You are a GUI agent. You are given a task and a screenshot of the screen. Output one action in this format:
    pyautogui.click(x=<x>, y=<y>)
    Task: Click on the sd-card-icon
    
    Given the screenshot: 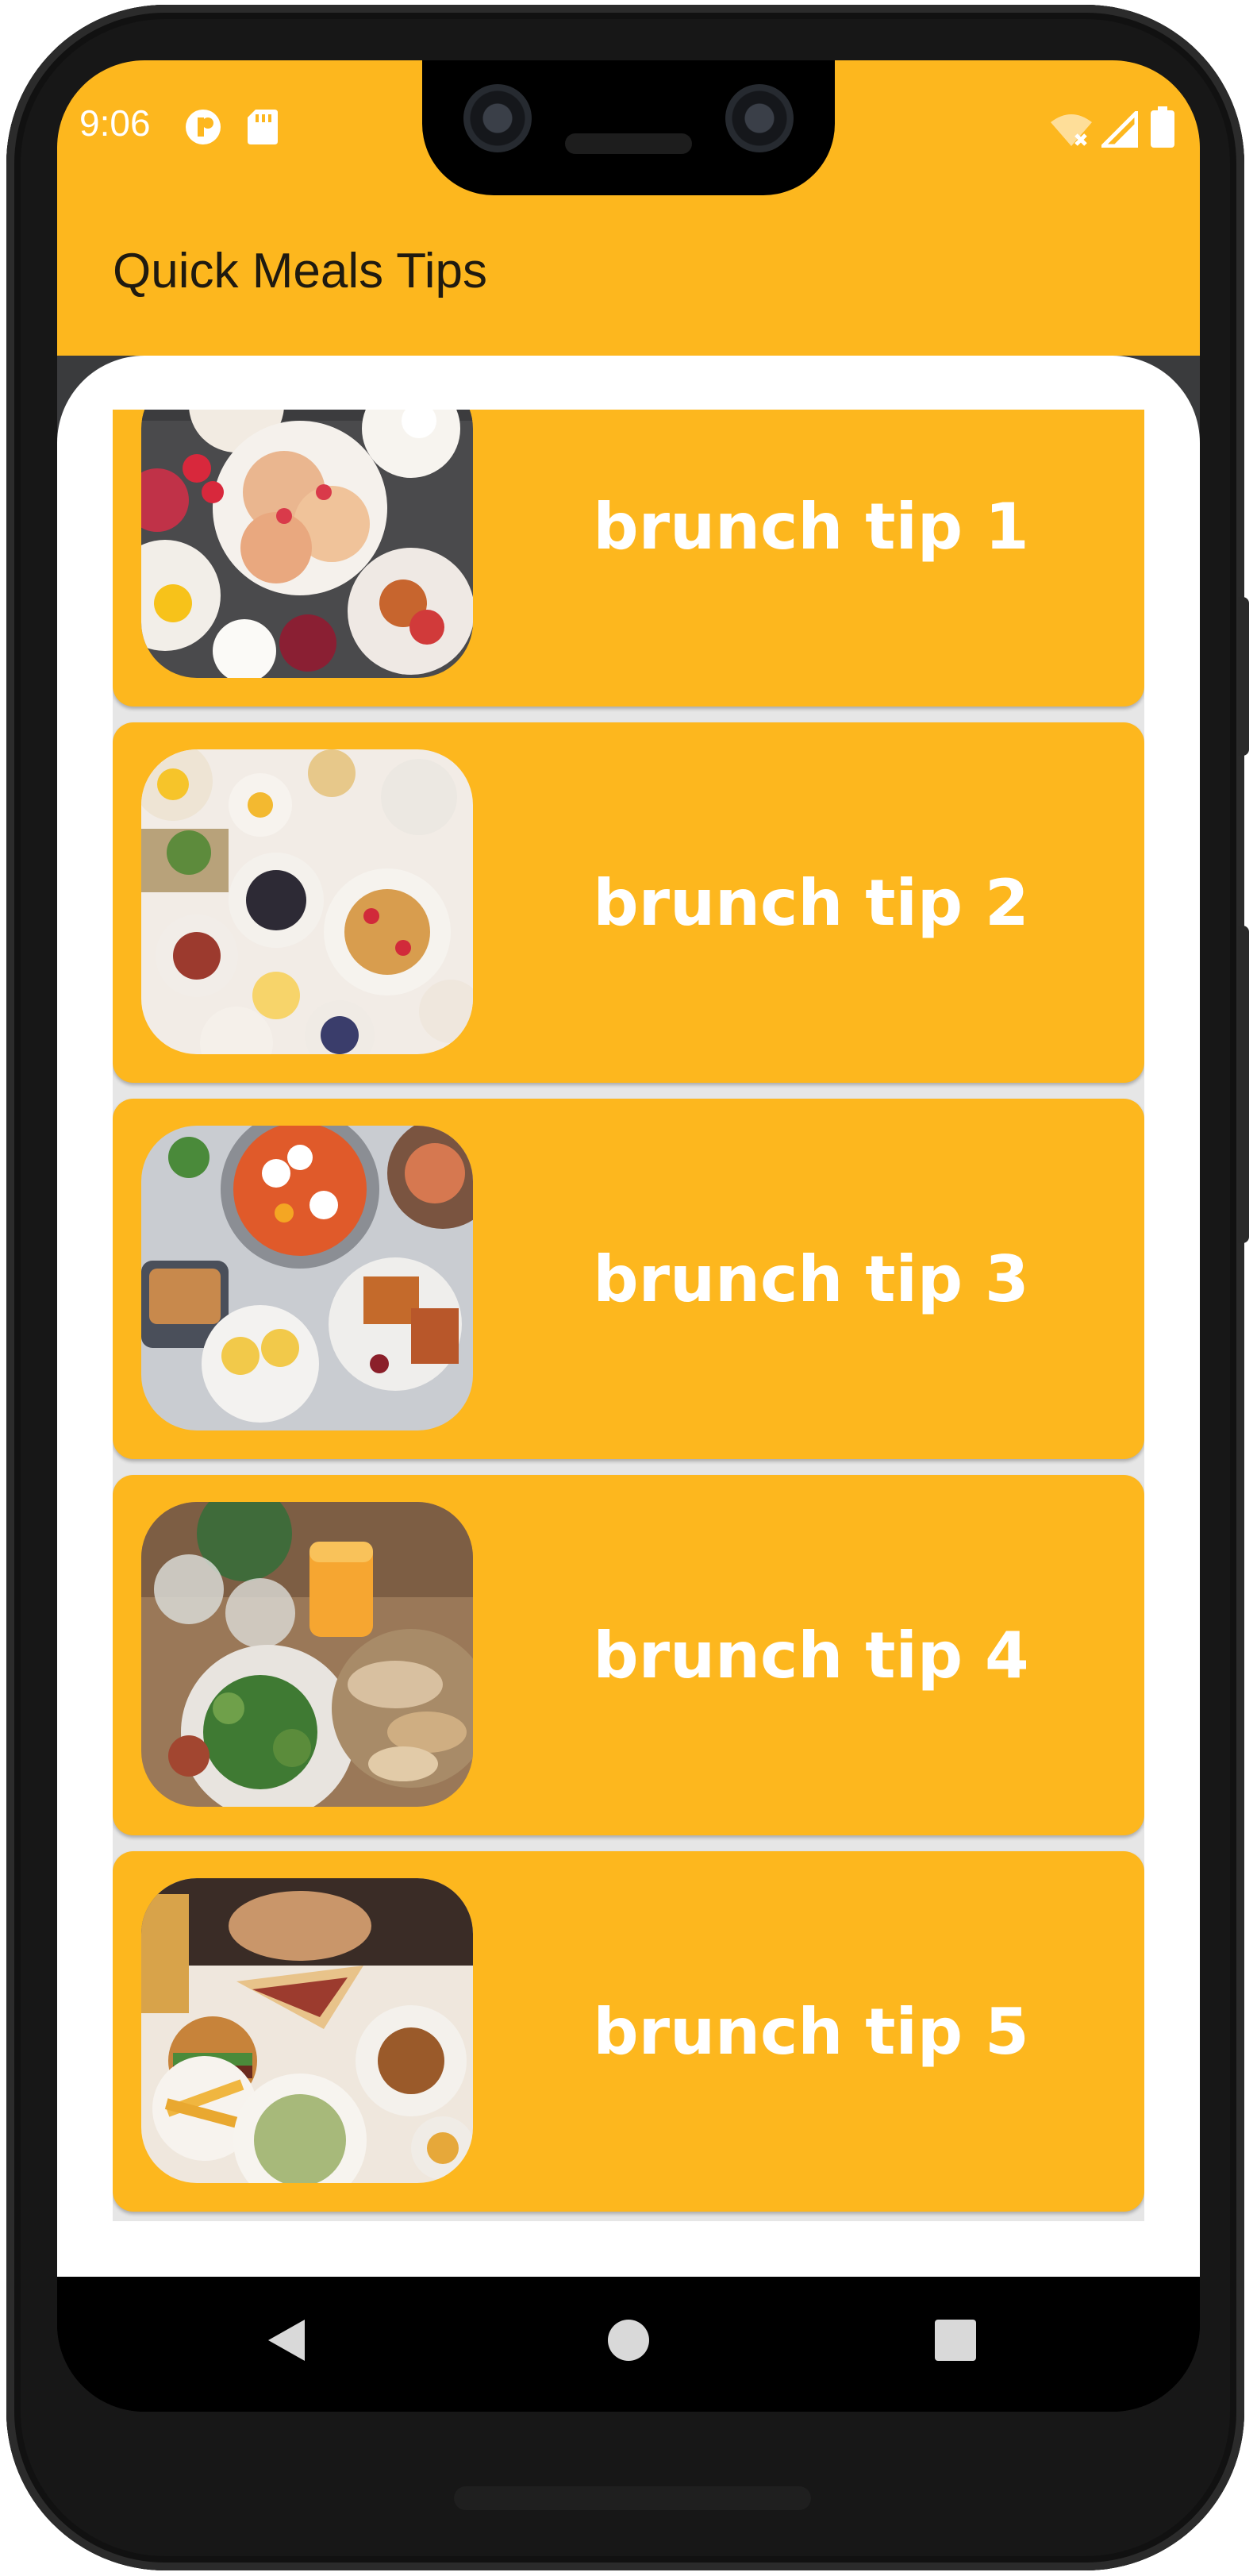 What is the action you would take?
    pyautogui.click(x=263, y=129)
    